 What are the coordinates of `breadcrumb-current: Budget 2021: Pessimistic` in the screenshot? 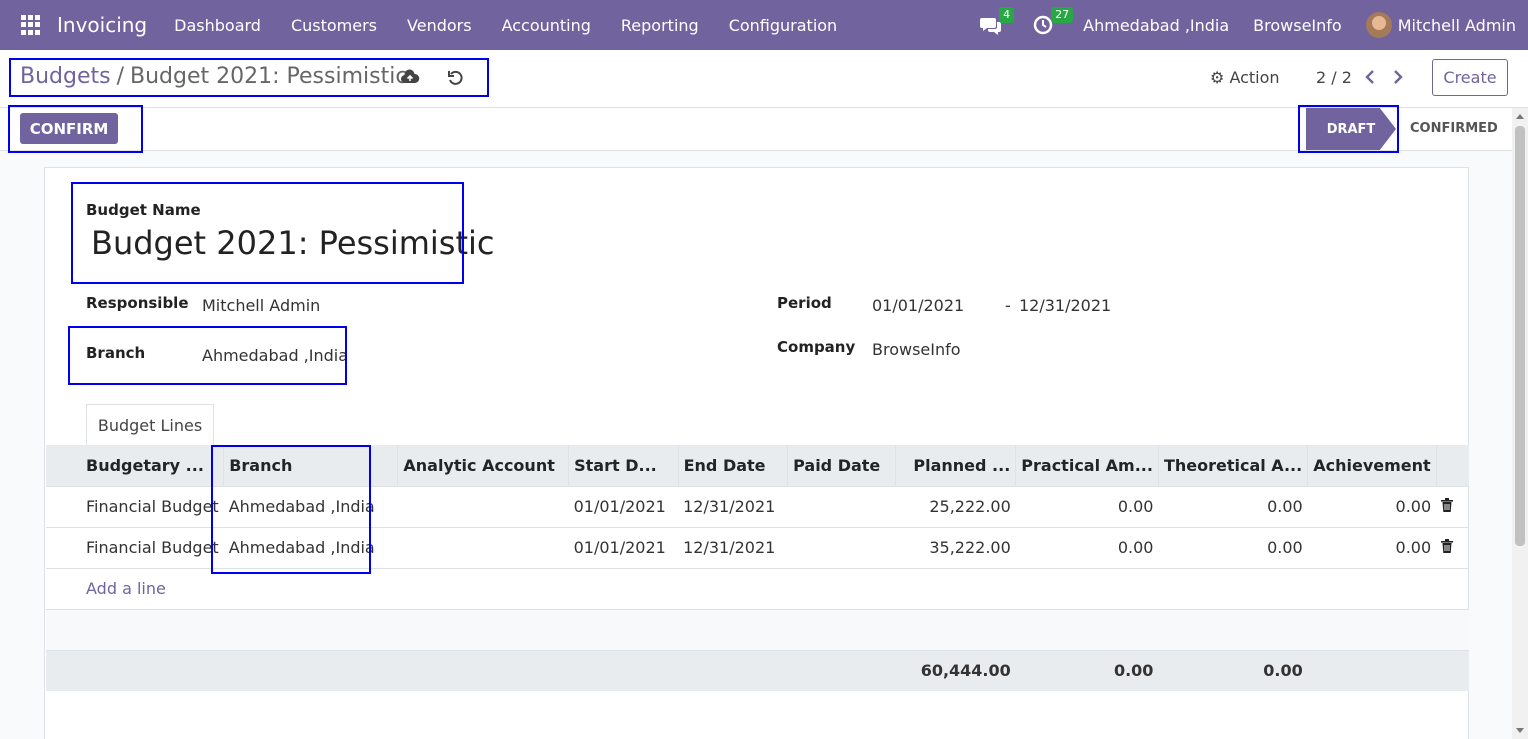 It's located at (269, 76).